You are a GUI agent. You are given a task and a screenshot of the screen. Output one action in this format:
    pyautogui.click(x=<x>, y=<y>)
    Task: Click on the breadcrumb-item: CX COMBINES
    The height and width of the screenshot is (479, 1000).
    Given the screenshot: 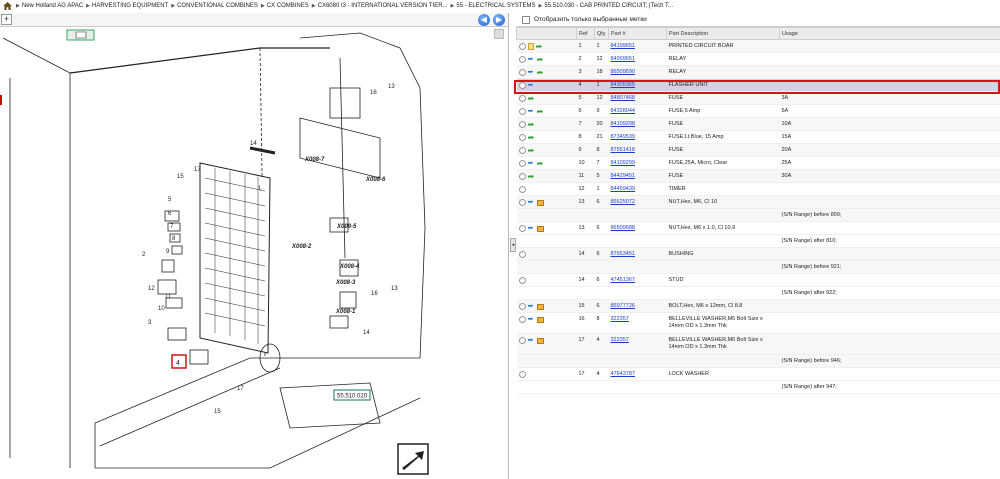 What is the action you would take?
    pyautogui.click(x=288, y=6)
    